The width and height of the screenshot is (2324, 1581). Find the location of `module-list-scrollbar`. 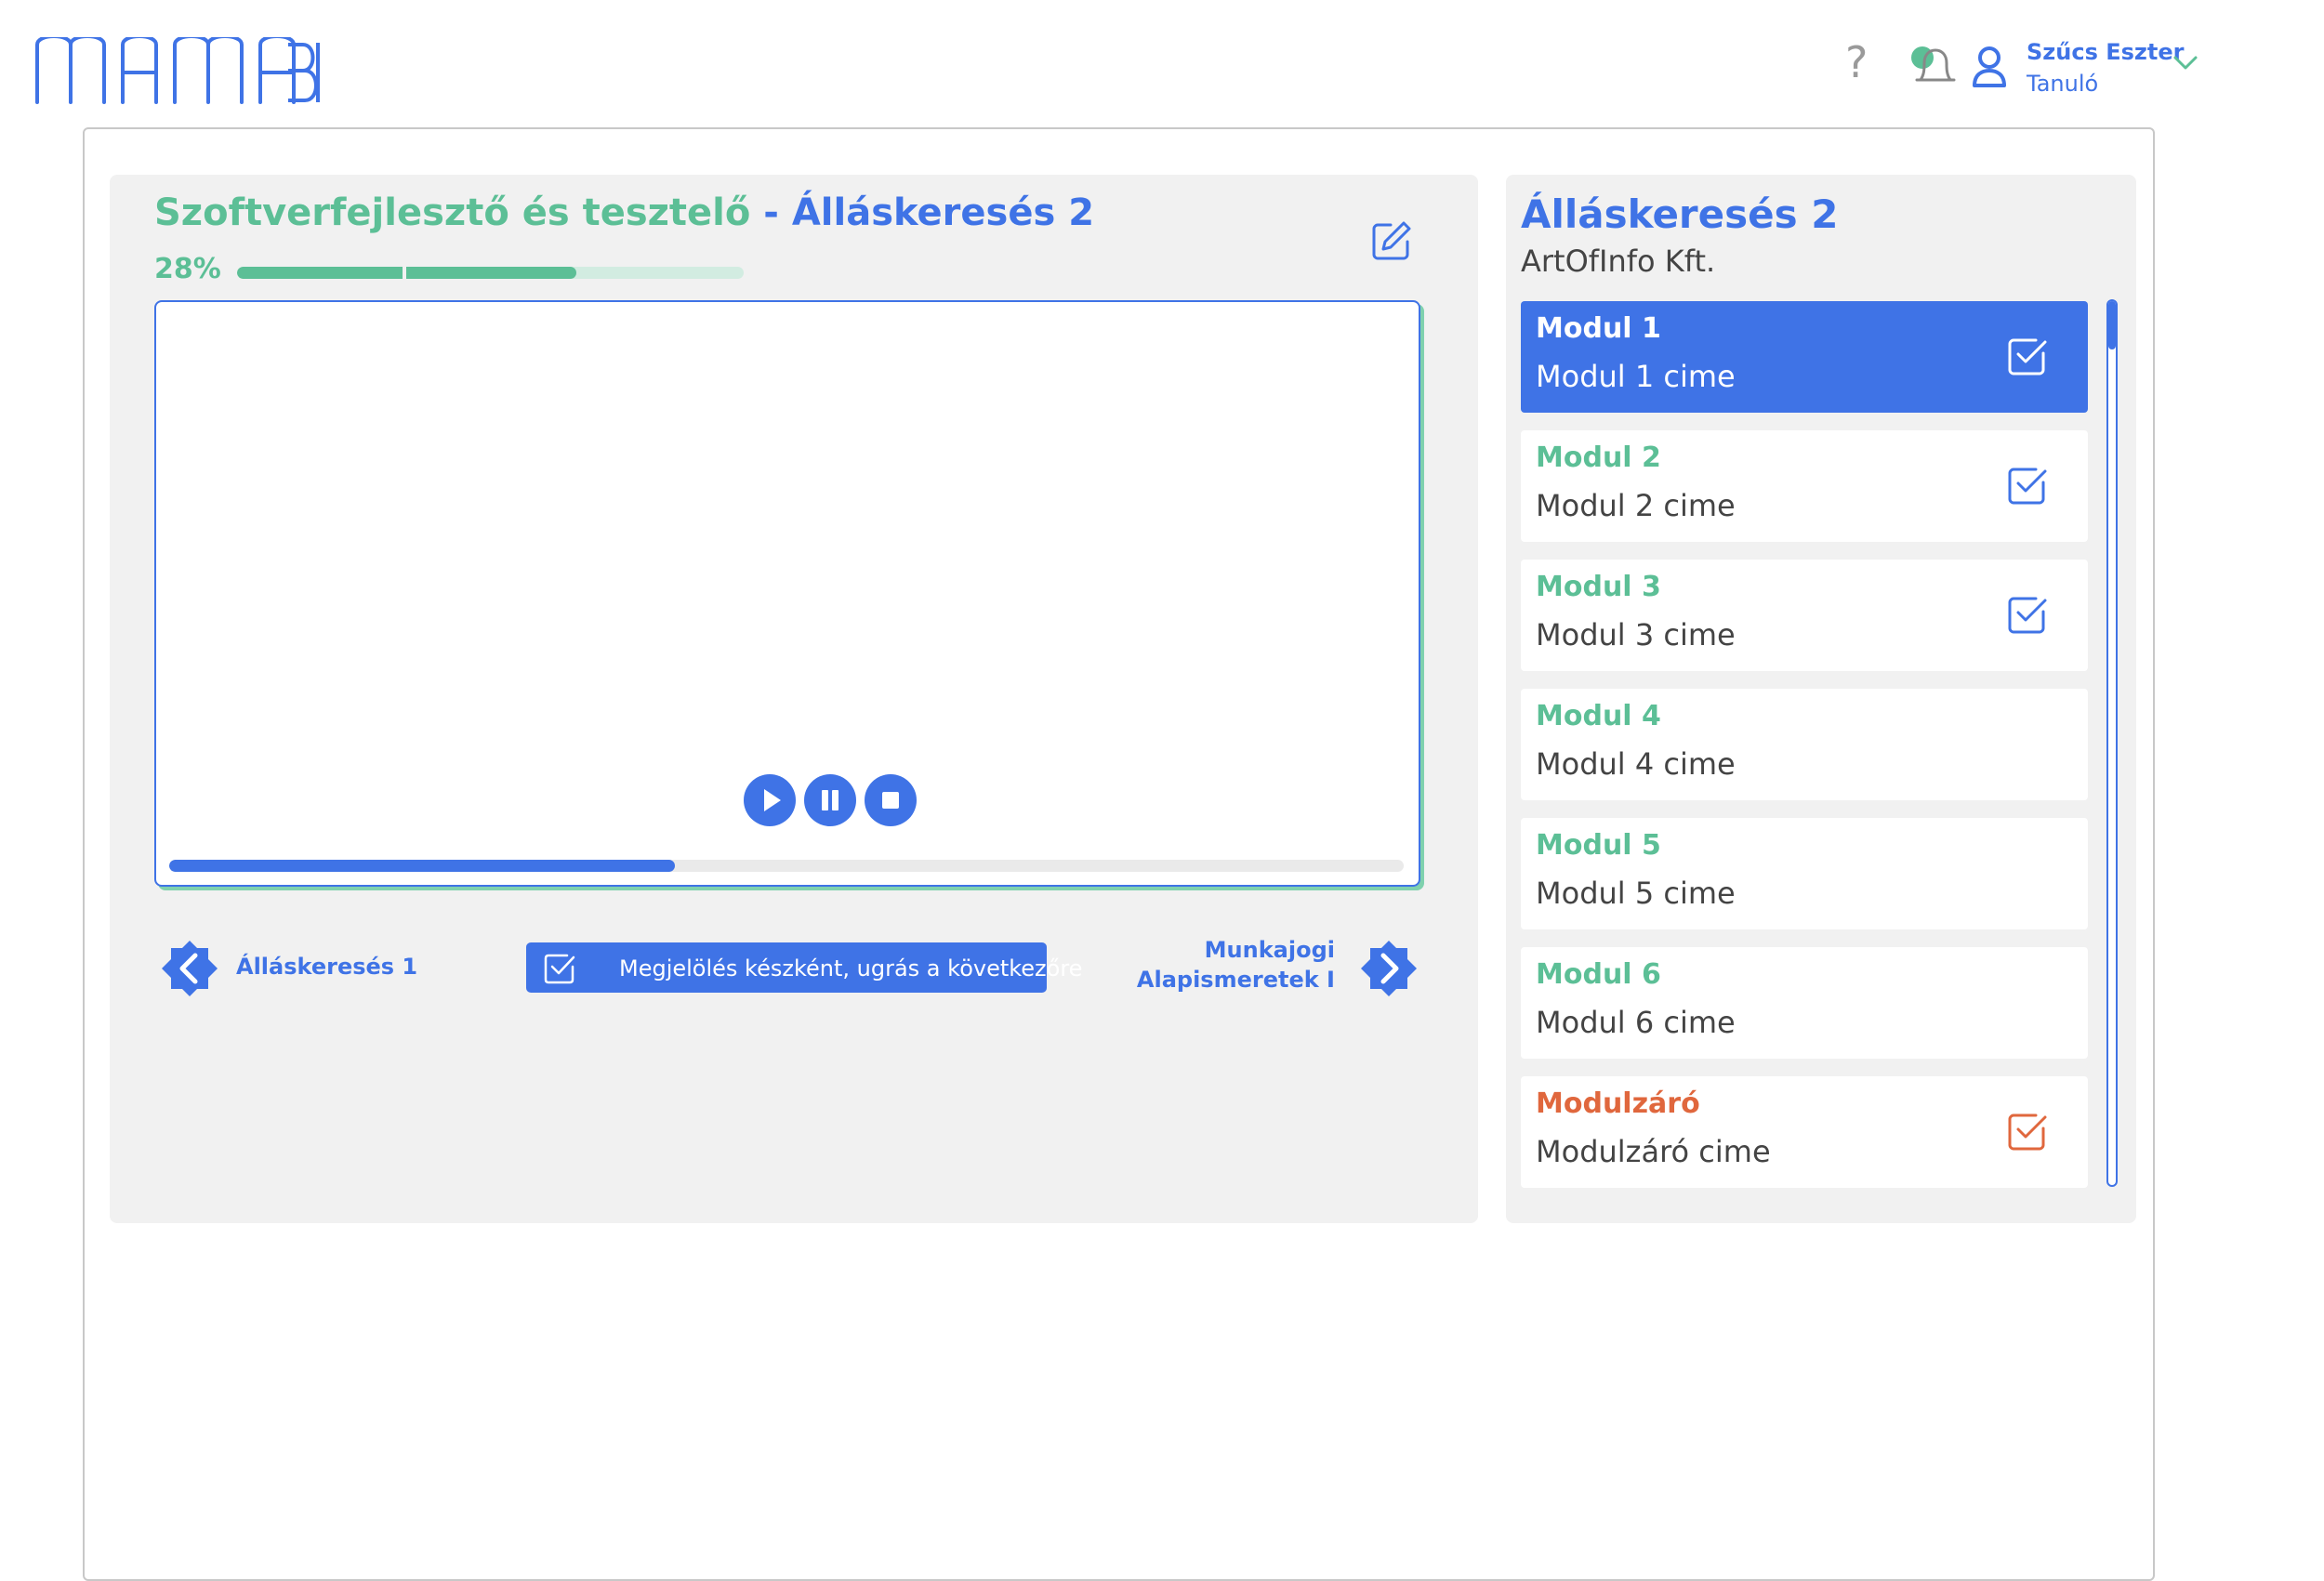

module-list-scrollbar is located at coordinates (2112, 743).